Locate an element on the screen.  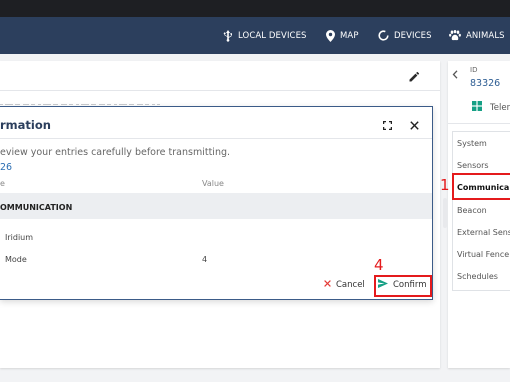
fullscreen-button is located at coordinates (387, 124).